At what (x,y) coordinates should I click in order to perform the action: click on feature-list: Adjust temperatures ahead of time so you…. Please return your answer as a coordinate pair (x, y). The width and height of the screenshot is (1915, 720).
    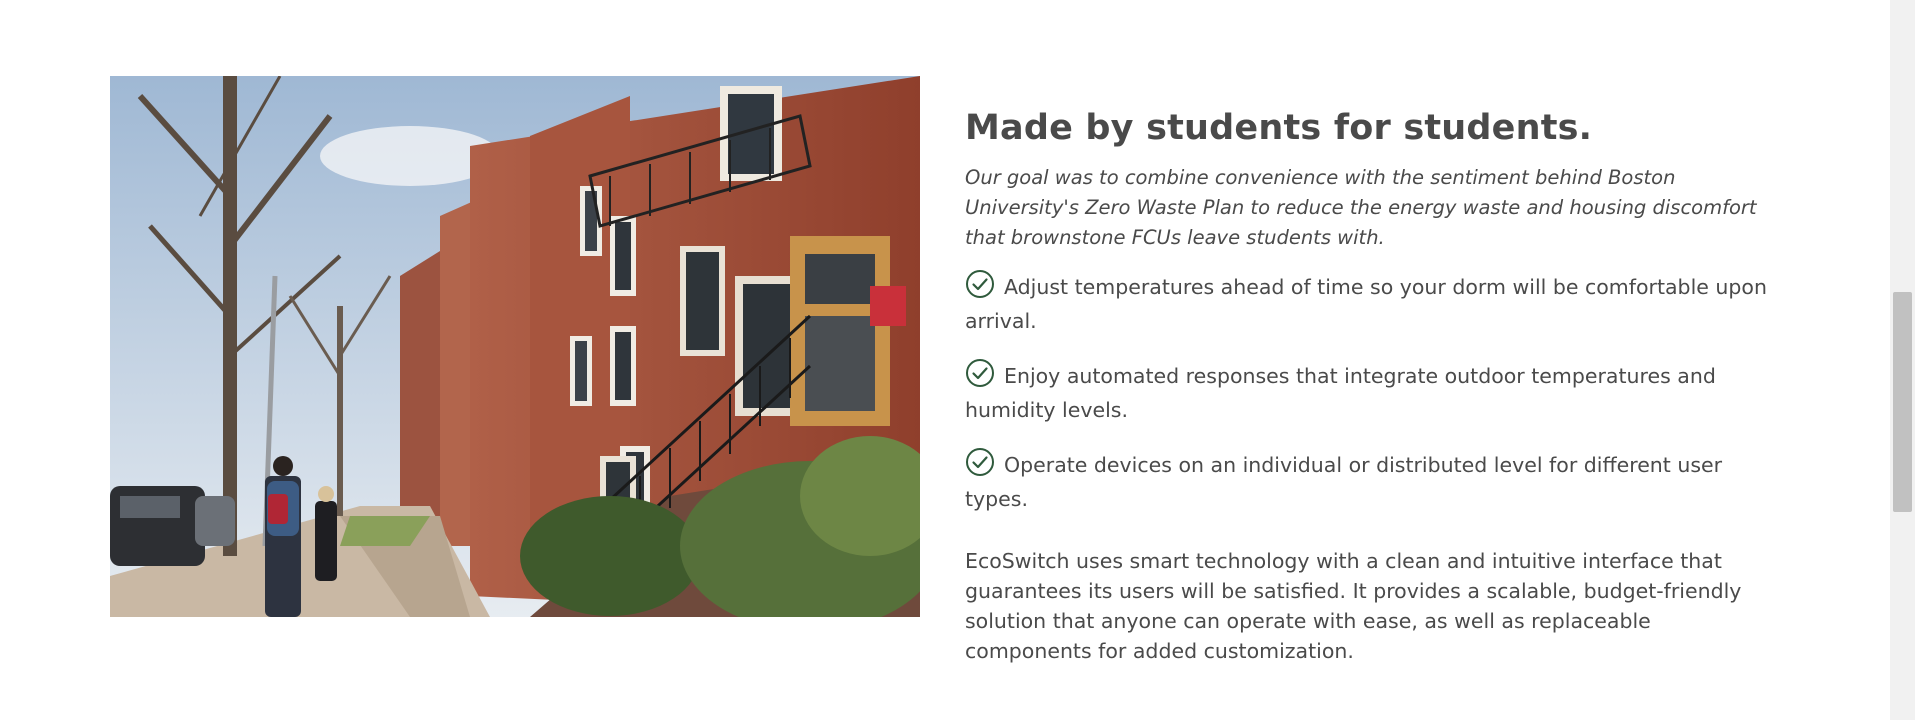
    Looking at the image, I should click on (1370, 392).